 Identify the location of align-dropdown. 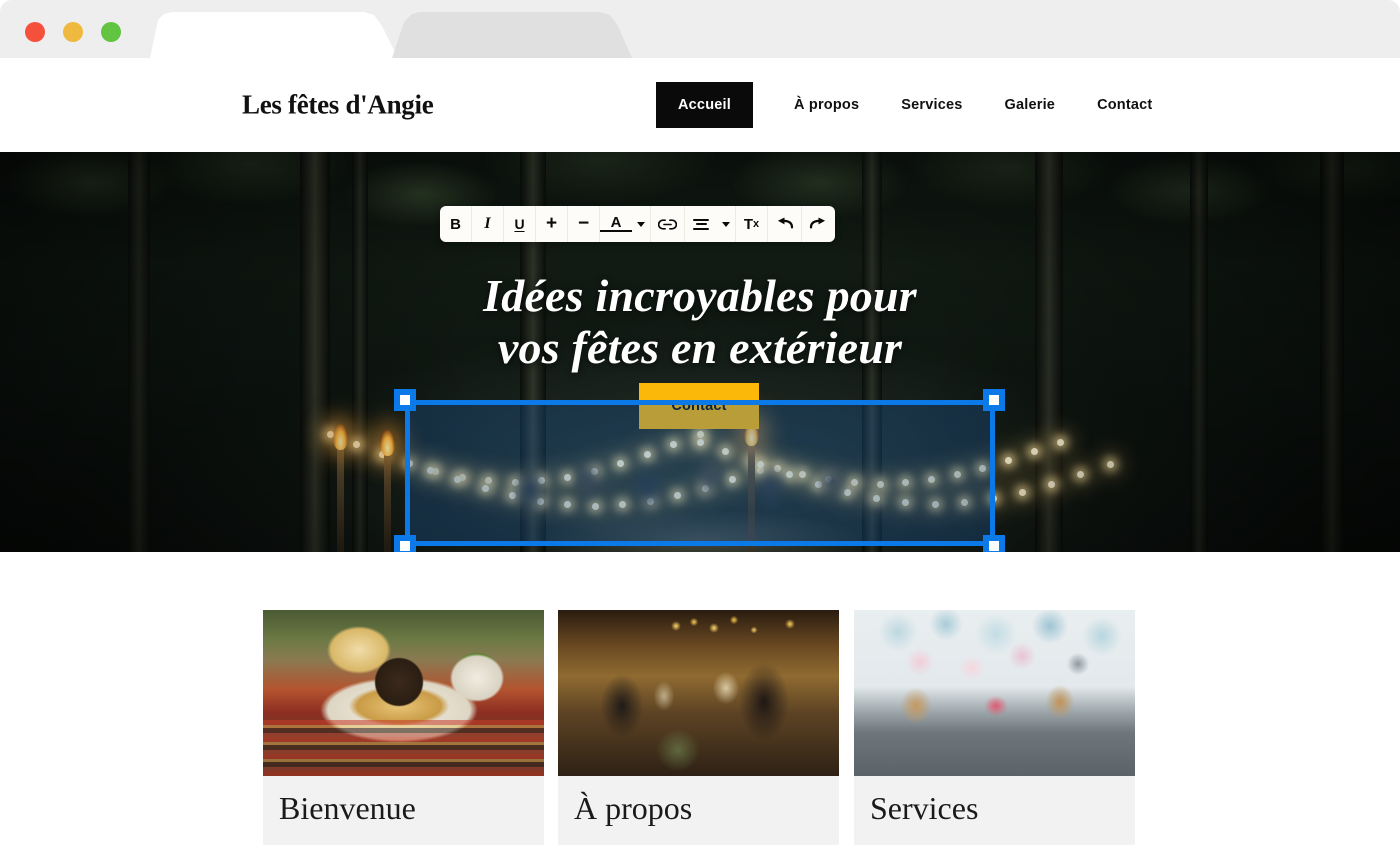
(726, 224).